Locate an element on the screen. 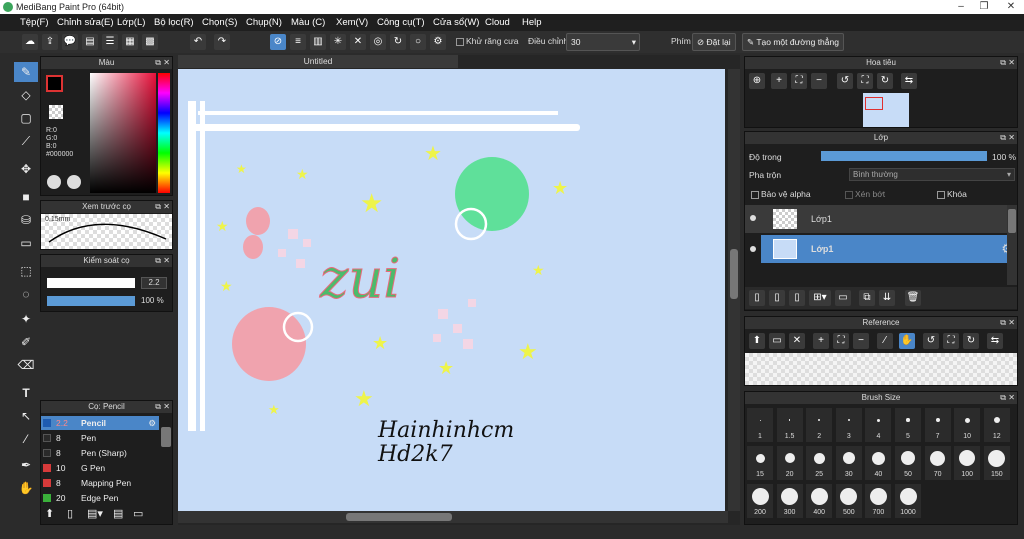  menu-filter: Bộ lọc(R) is located at coordinates (174, 22).